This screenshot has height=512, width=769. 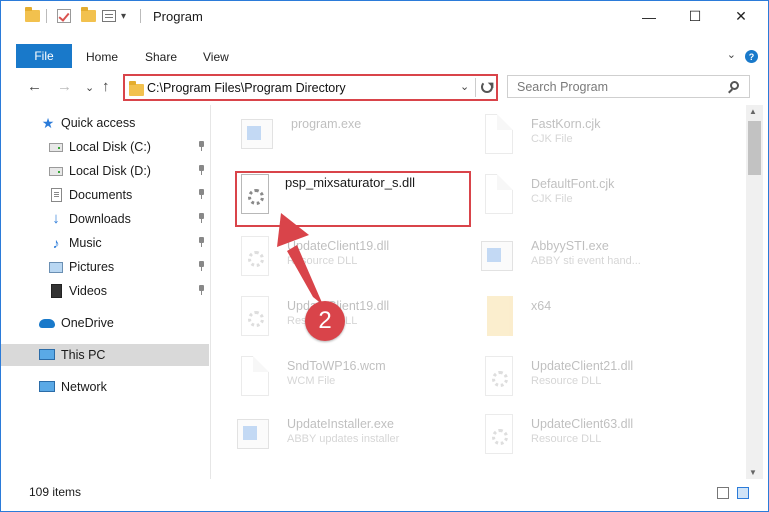 What do you see at coordinates (55, 492) in the screenshot?
I see `item-count: 109 items` at bounding box center [55, 492].